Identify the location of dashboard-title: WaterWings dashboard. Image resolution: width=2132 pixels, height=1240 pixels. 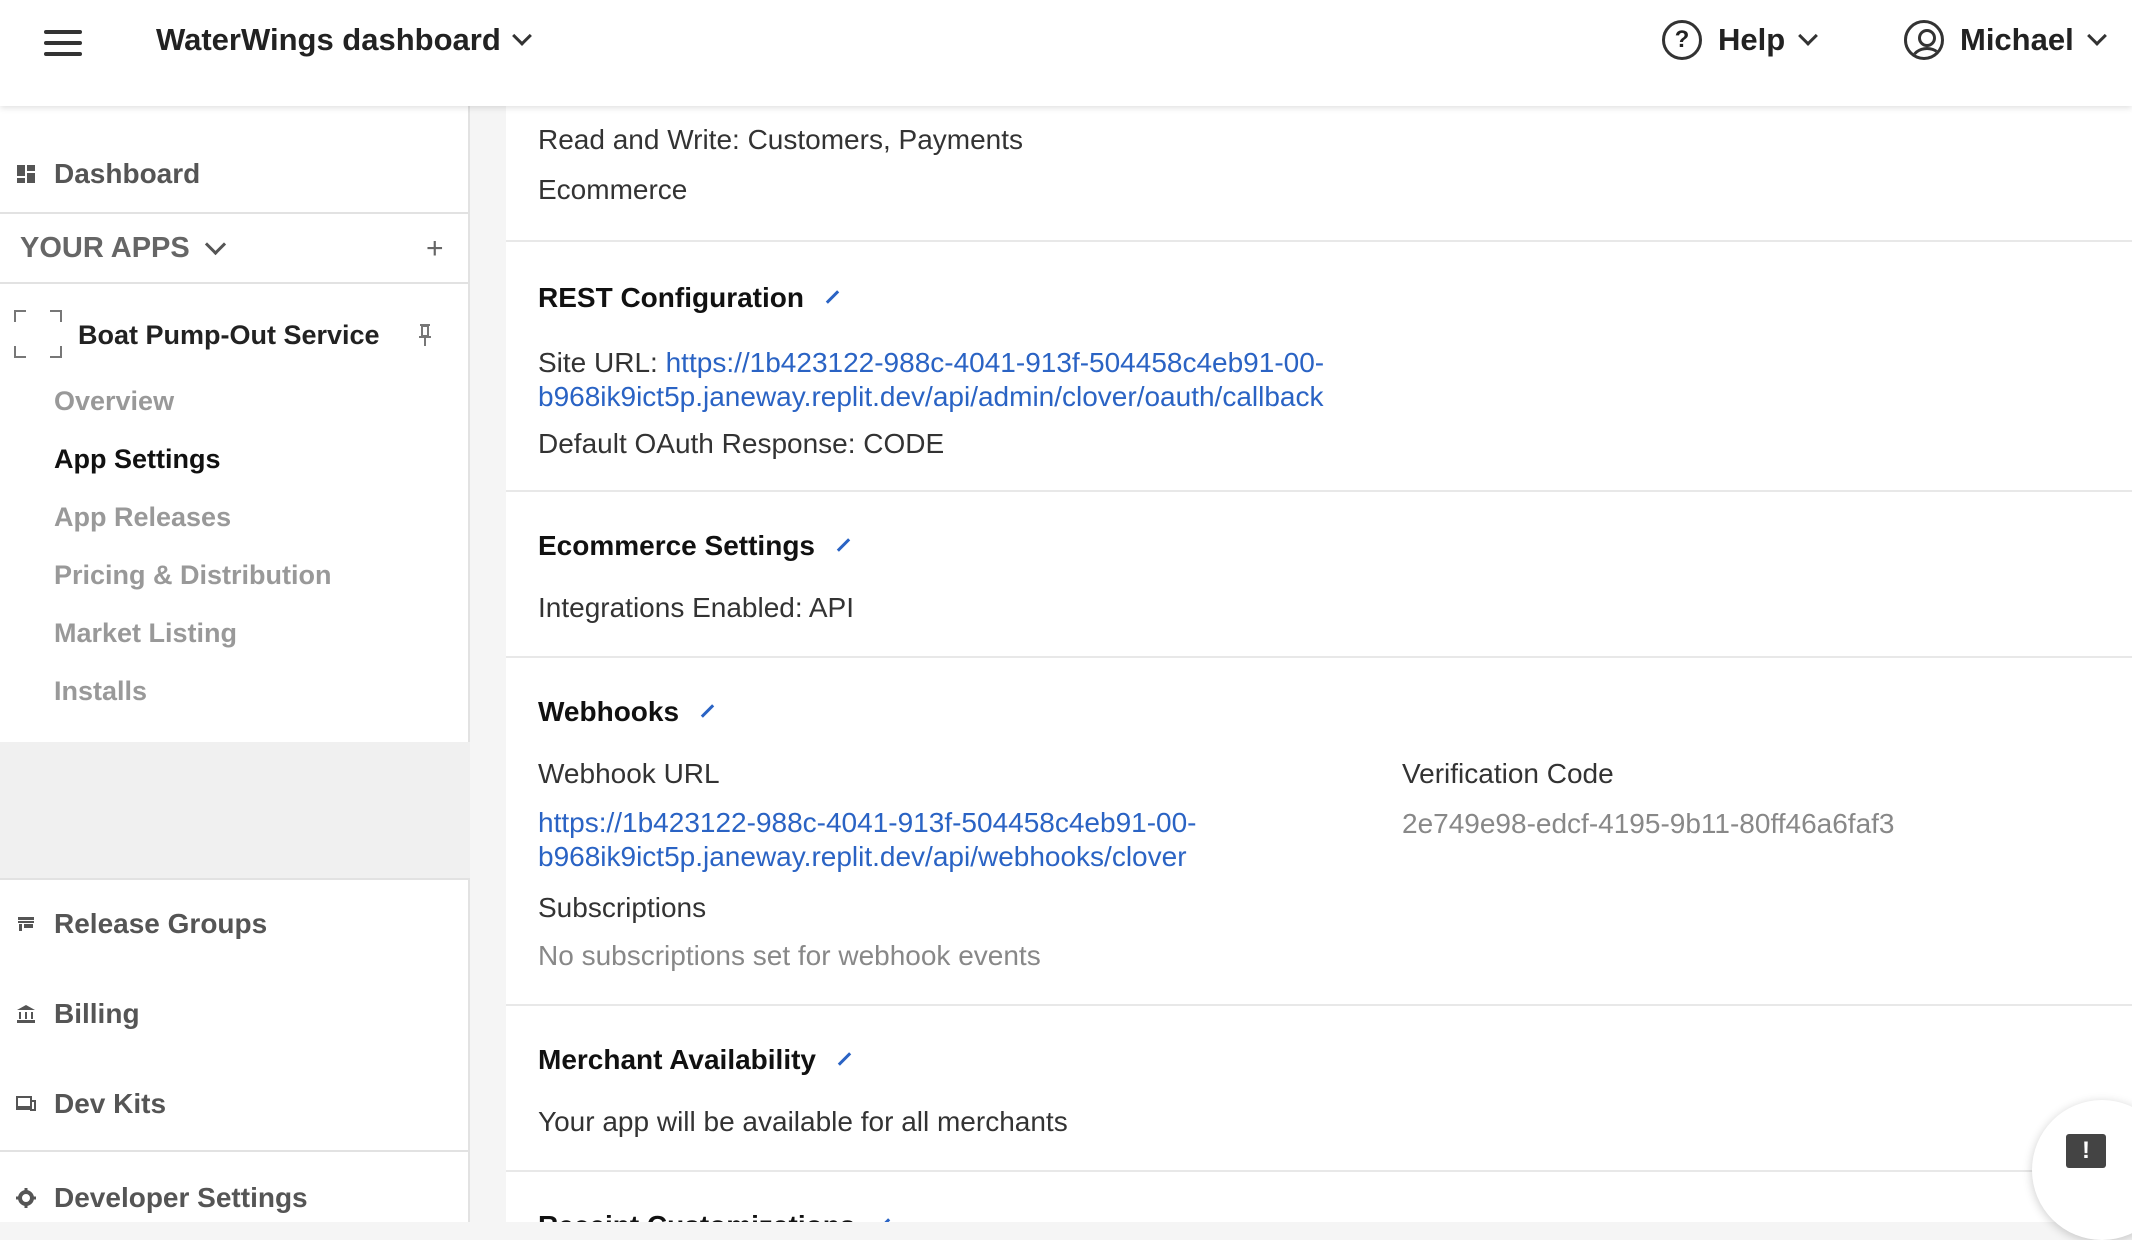
(328, 39).